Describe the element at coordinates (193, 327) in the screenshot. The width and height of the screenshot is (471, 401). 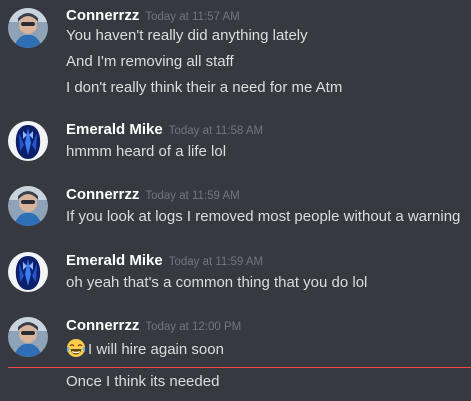
I see `timestamp: Today at 12:00 PM` at that location.